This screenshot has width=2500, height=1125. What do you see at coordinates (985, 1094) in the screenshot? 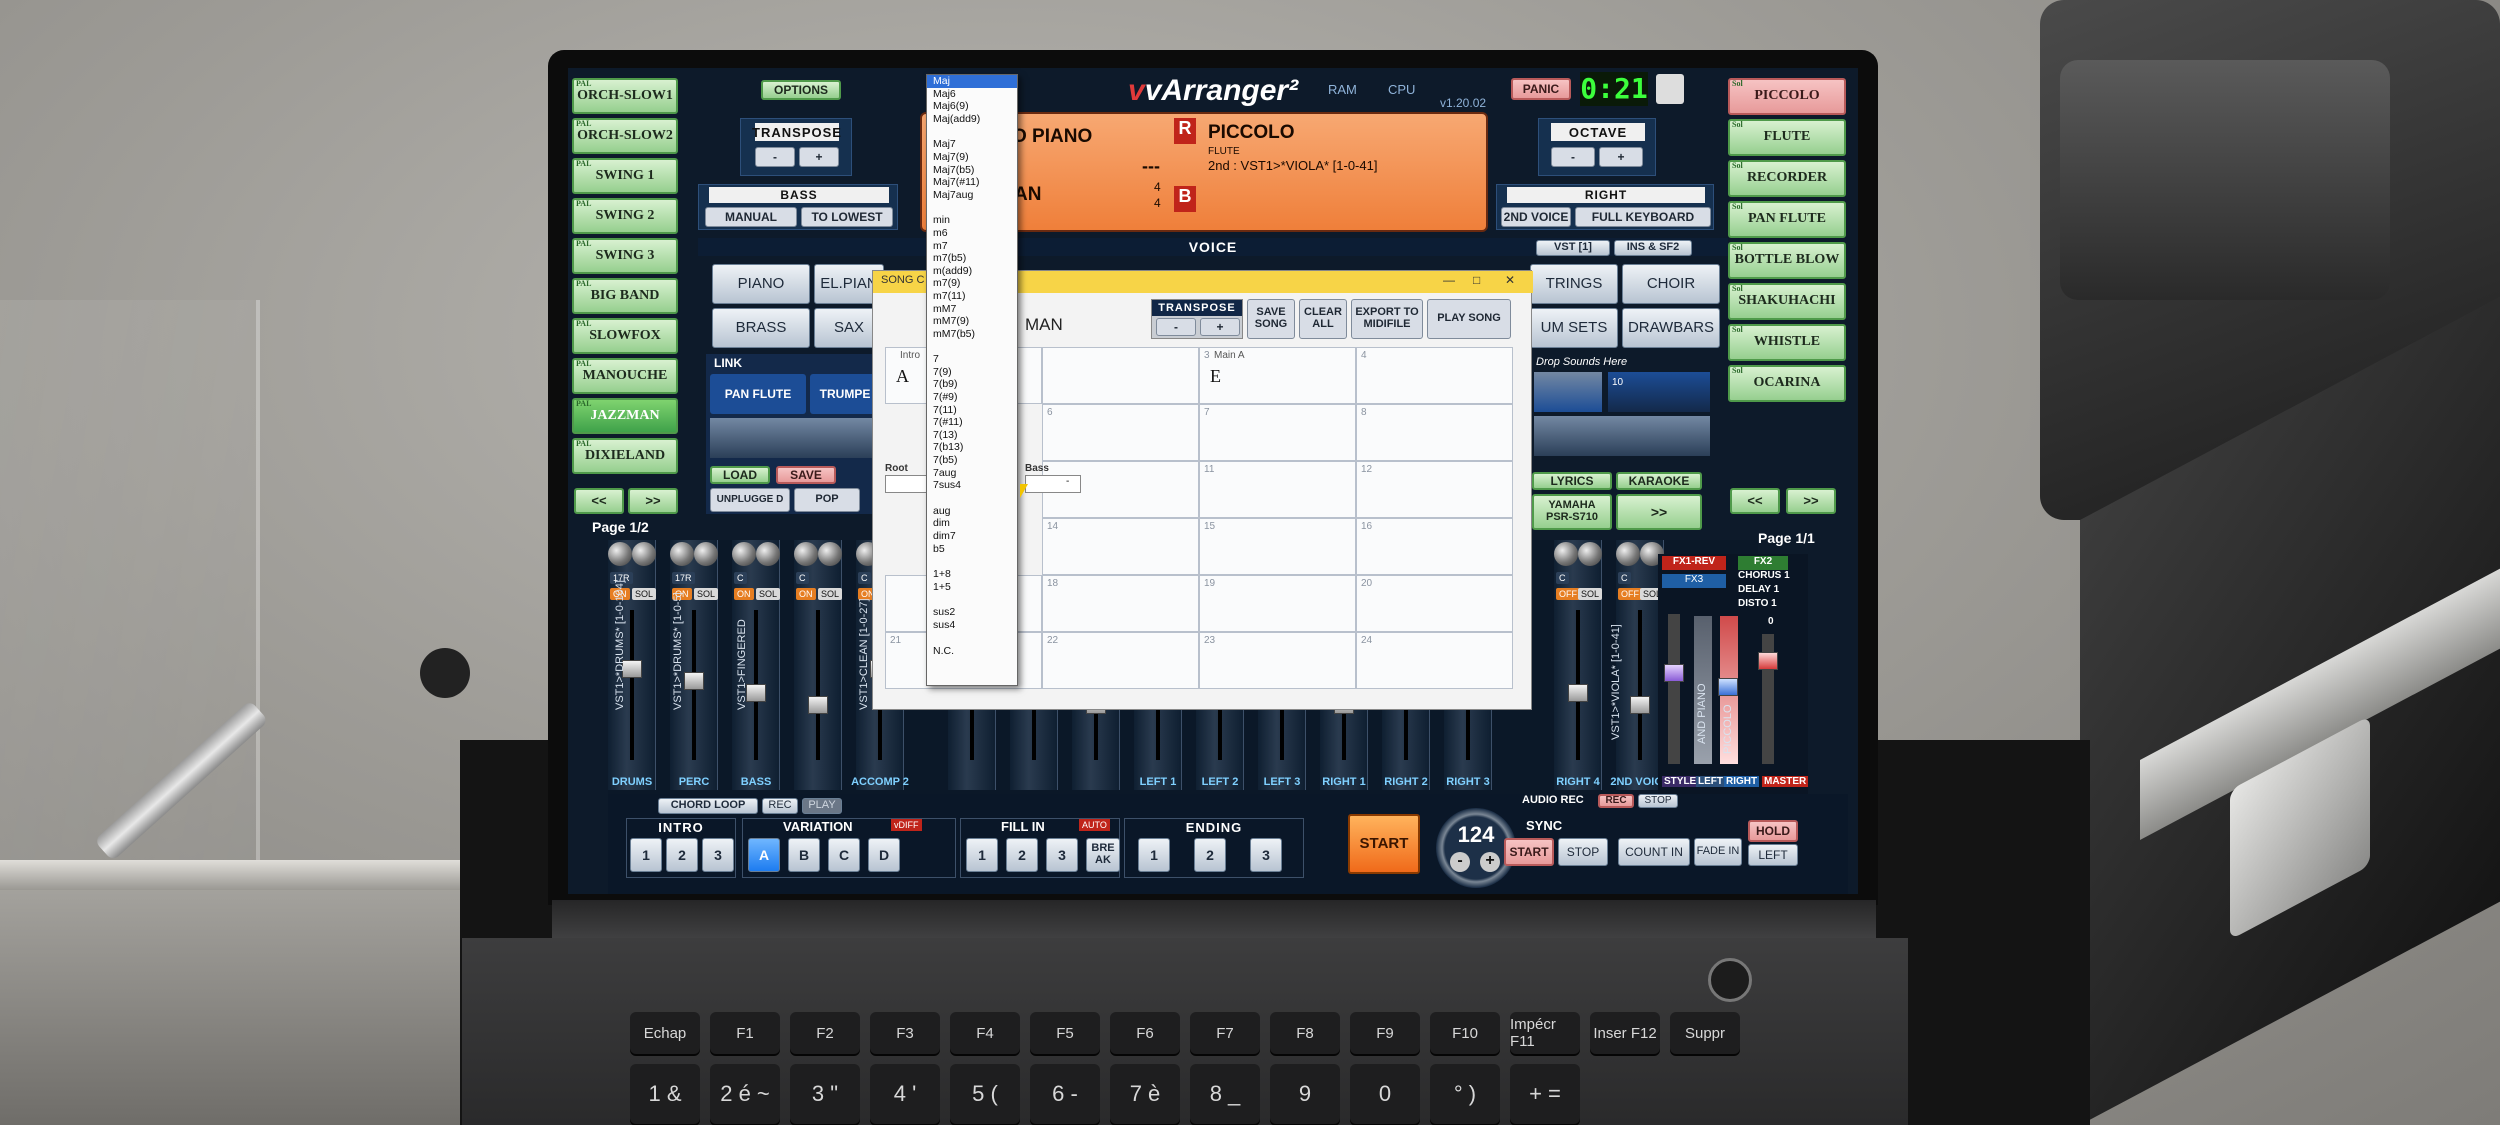
I see `number-key: 5 (` at bounding box center [985, 1094].